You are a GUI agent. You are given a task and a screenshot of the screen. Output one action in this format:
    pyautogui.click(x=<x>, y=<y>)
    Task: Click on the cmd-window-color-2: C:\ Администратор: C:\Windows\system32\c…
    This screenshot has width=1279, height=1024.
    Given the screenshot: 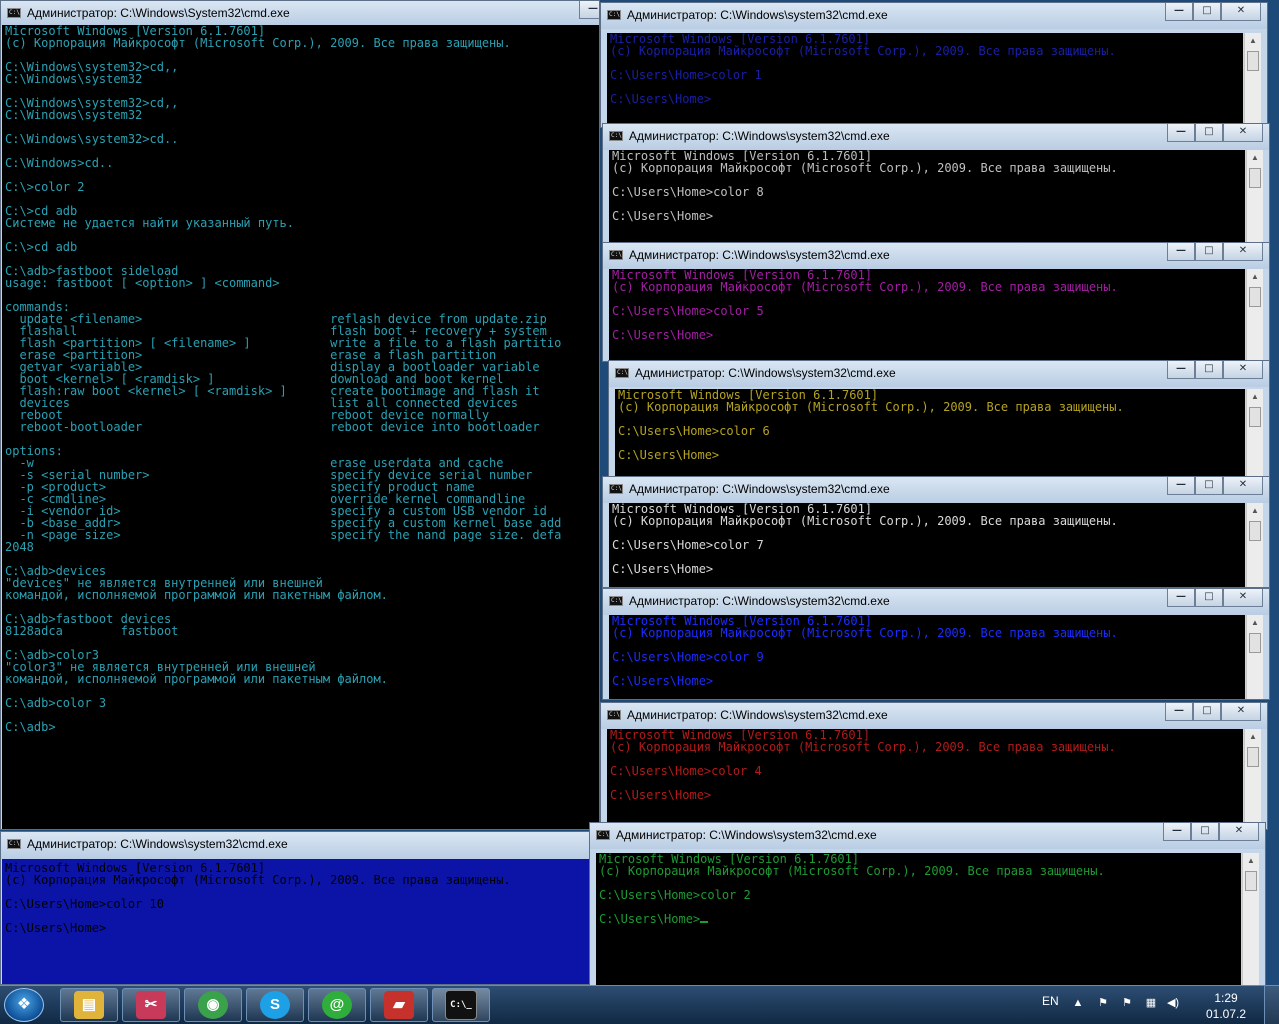 What is the action you would take?
    pyautogui.click(x=927, y=904)
    